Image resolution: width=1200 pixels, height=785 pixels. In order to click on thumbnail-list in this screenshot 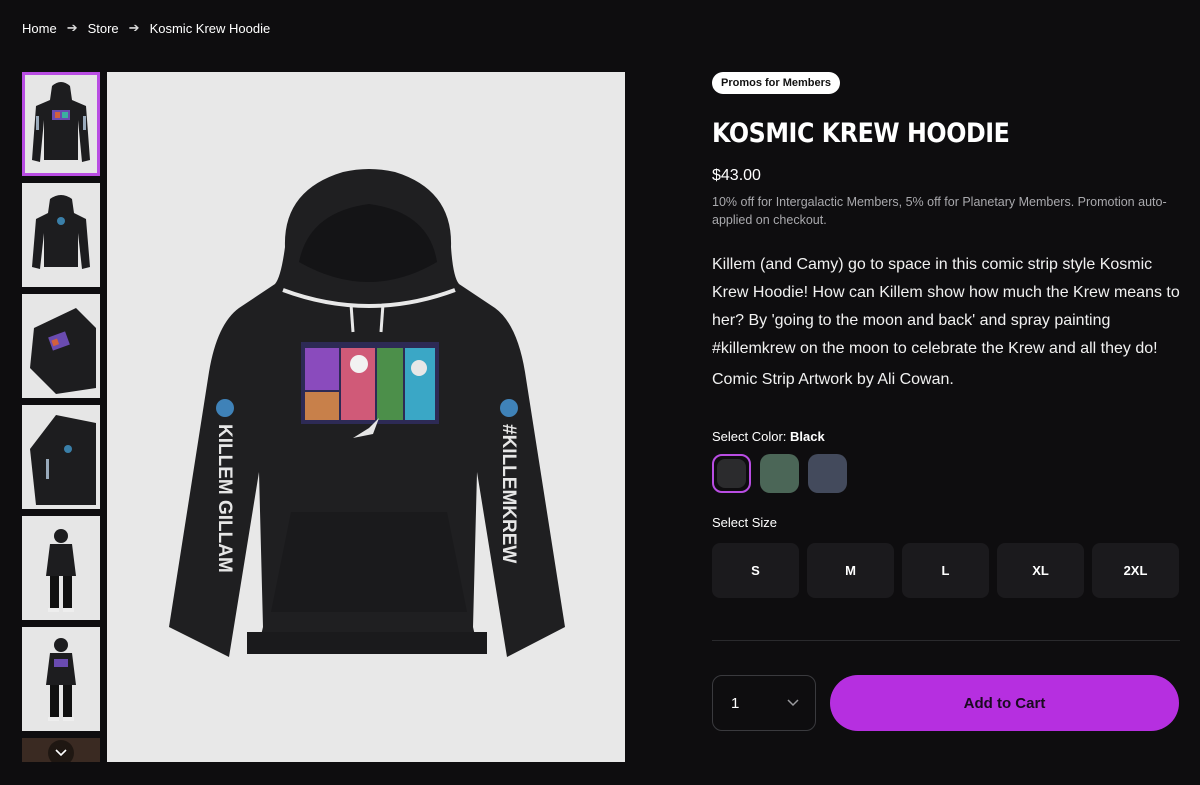, I will do `click(61, 417)`.